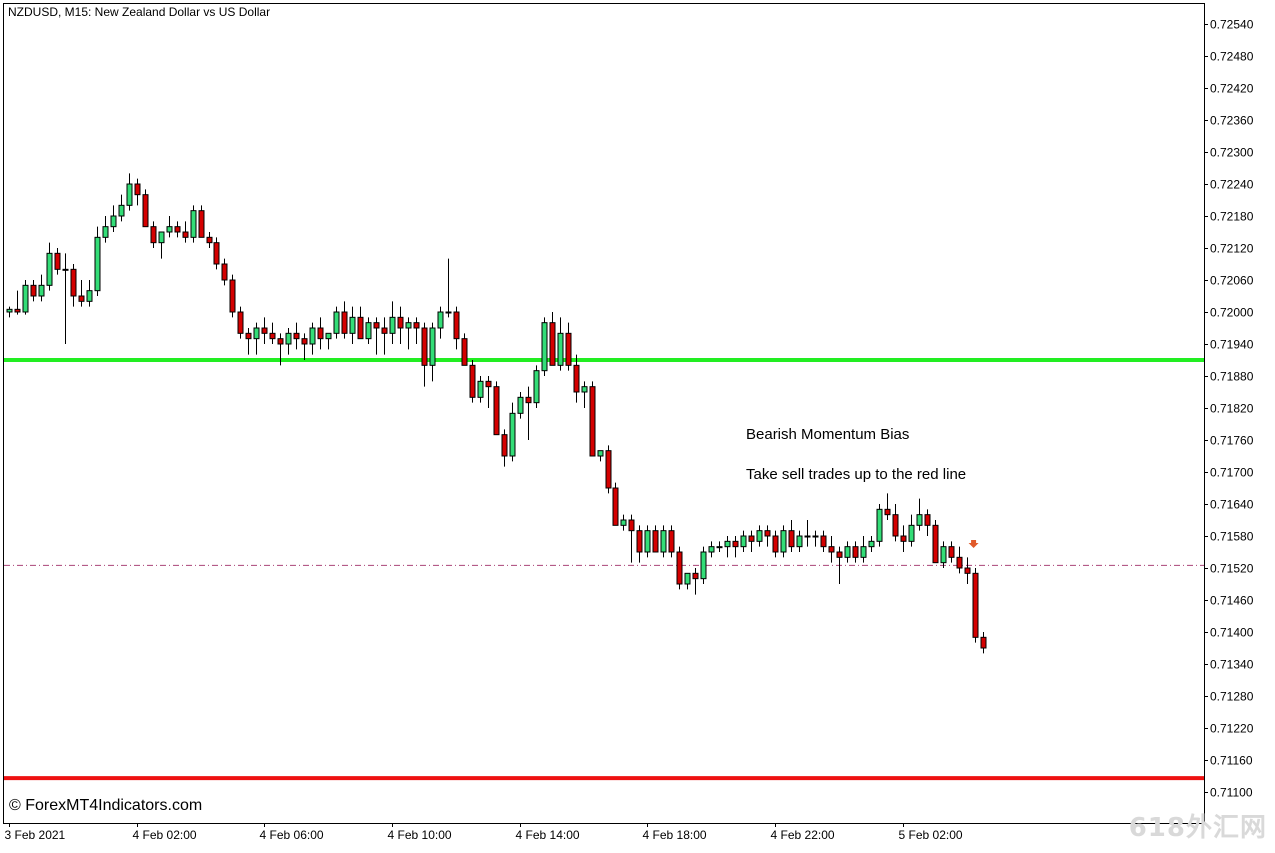  What do you see at coordinates (165, 835) in the screenshot?
I see `time-tick-label: 4 Feb 02:00` at bounding box center [165, 835].